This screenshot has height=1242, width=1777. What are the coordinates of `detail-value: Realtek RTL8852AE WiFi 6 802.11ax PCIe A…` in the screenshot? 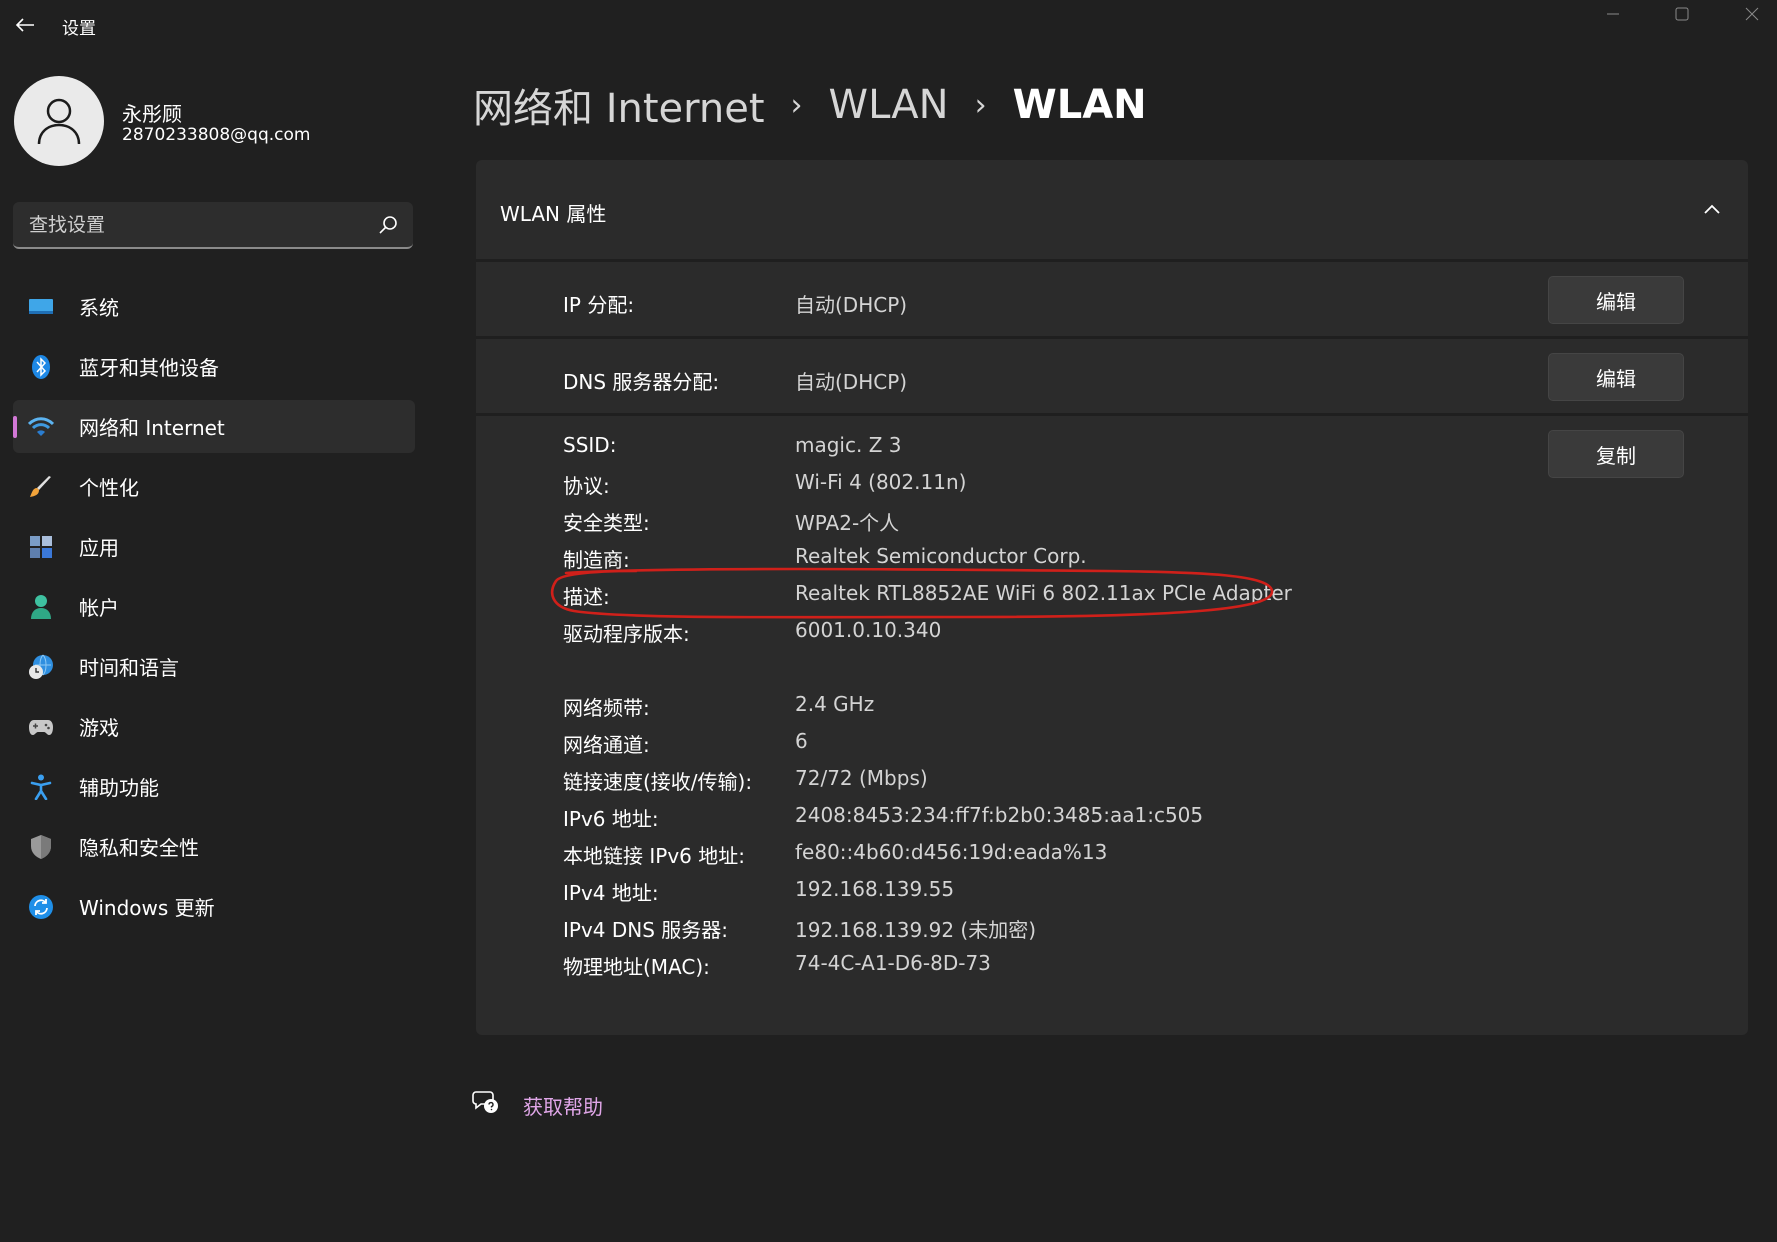 It's located at (1043, 593).